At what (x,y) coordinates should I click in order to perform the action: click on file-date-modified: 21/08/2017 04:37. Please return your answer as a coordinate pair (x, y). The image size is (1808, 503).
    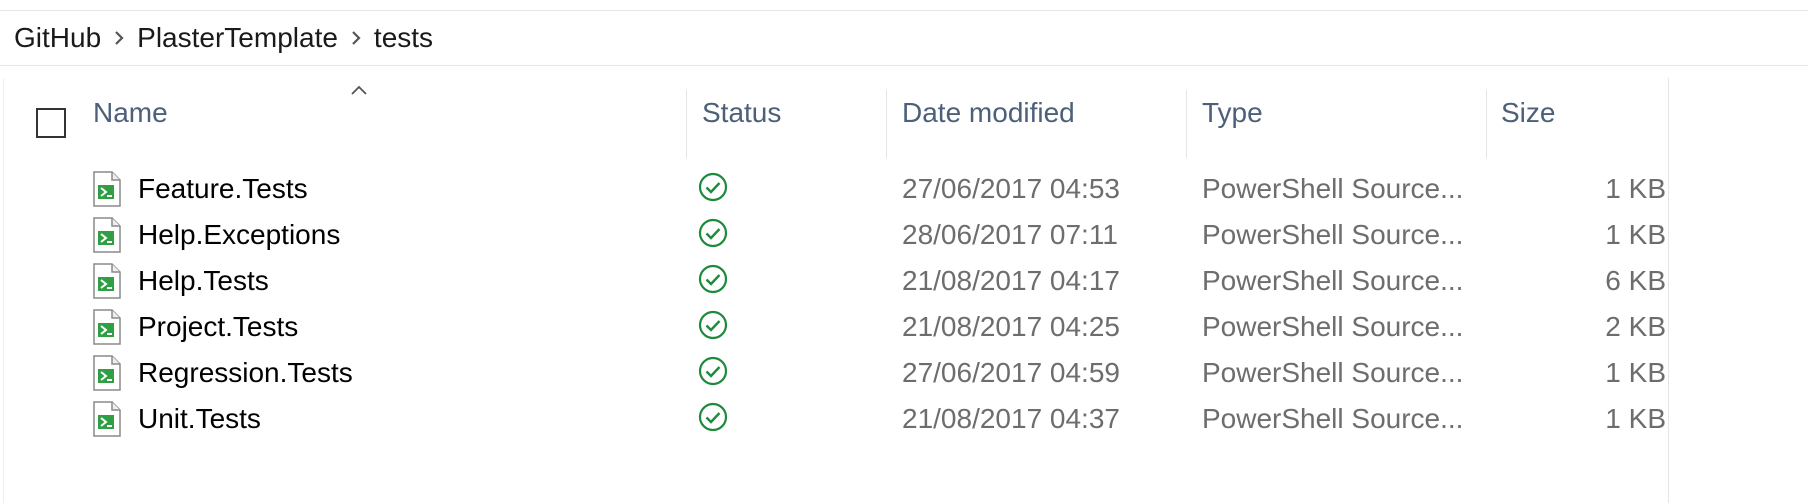
    Looking at the image, I should click on (1011, 418).